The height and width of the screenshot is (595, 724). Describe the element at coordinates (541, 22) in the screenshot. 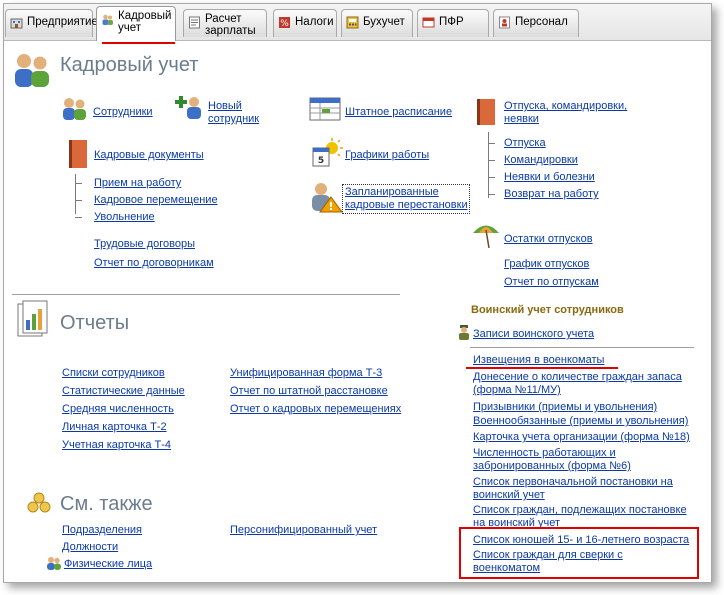

I see `tab-label: Персонал` at that location.